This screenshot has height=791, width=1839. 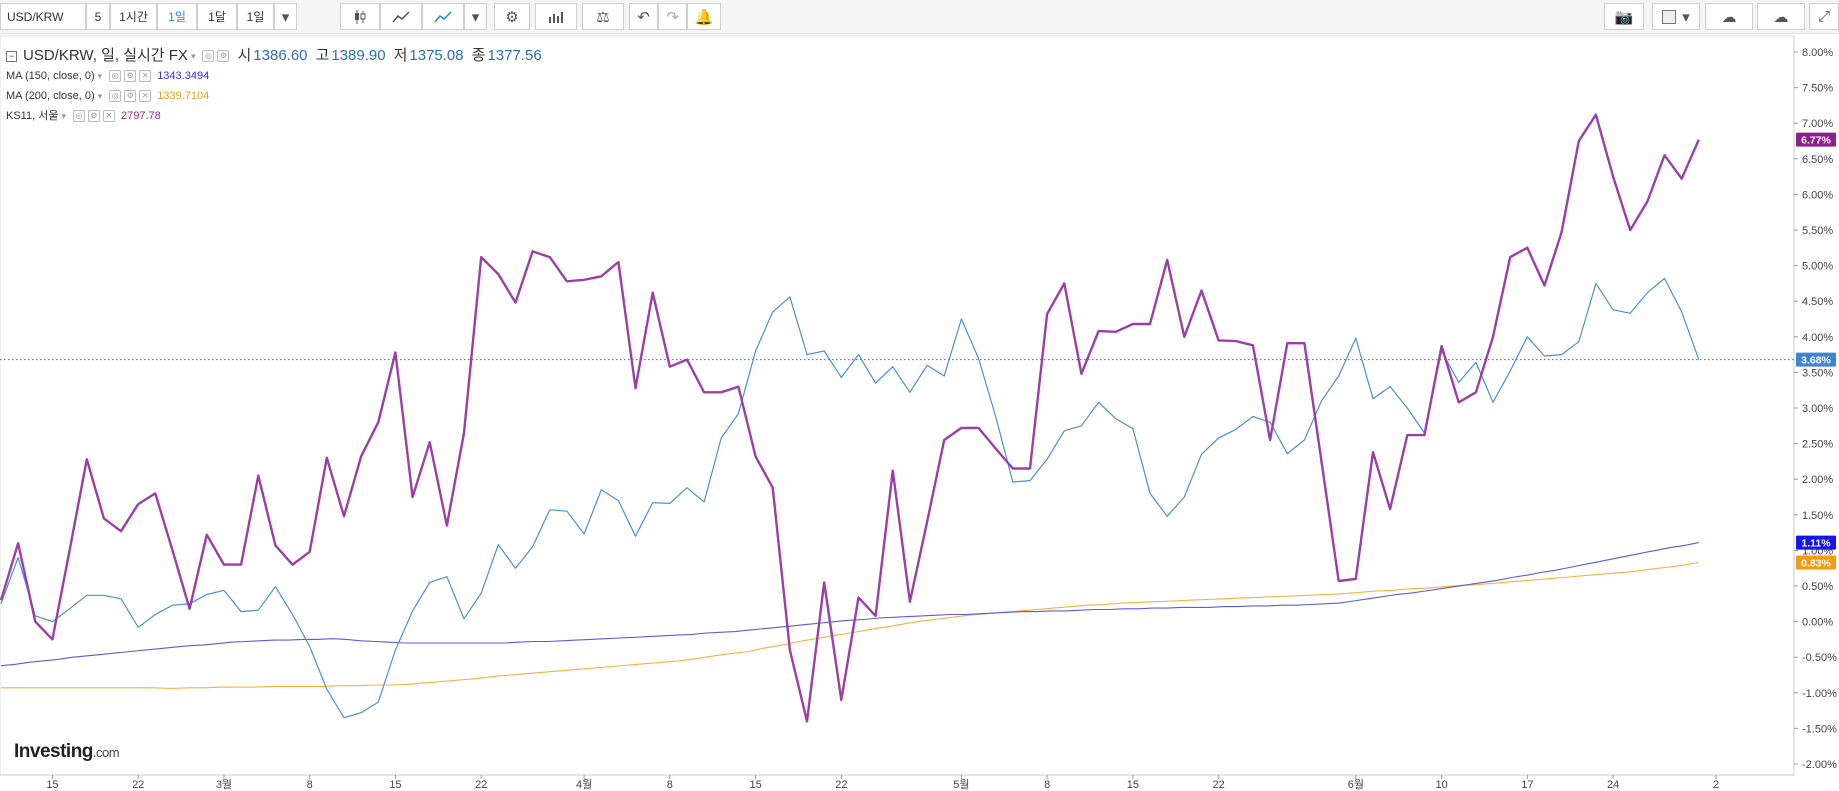 I want to click on value-badge-label: 0.83%, so click(x=1816, y=564).